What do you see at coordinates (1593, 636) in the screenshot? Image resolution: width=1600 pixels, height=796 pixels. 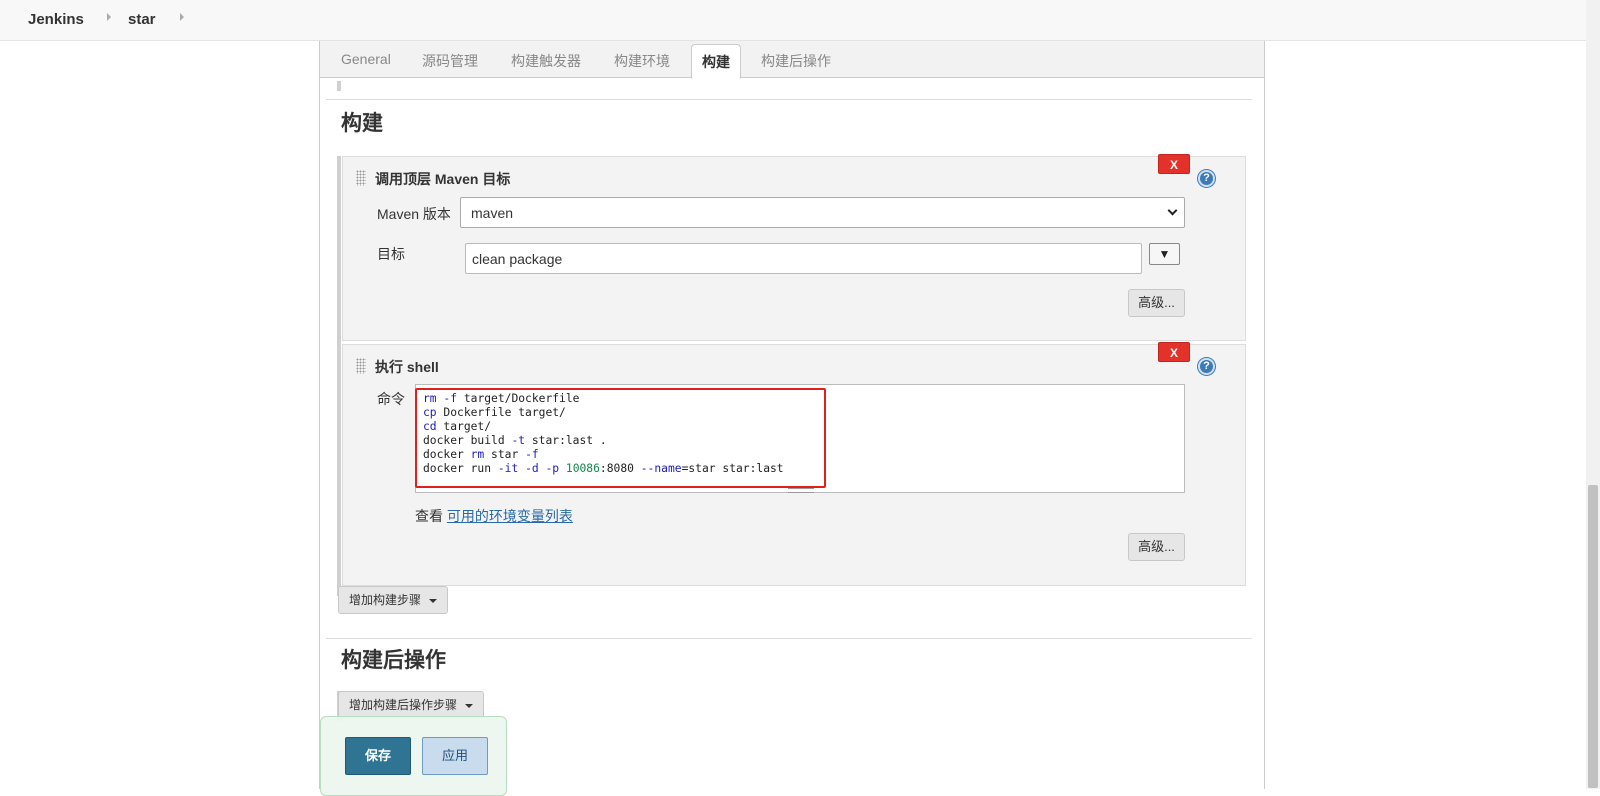 I see `scrollbar-thumb` at bounding box center [1593, 636].